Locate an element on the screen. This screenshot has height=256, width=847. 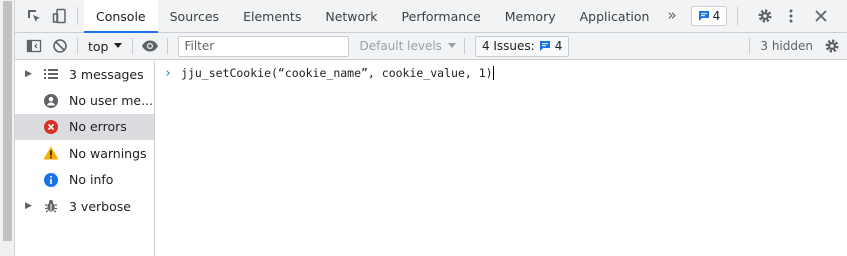
list-icon is located at coordinates (51, 74).